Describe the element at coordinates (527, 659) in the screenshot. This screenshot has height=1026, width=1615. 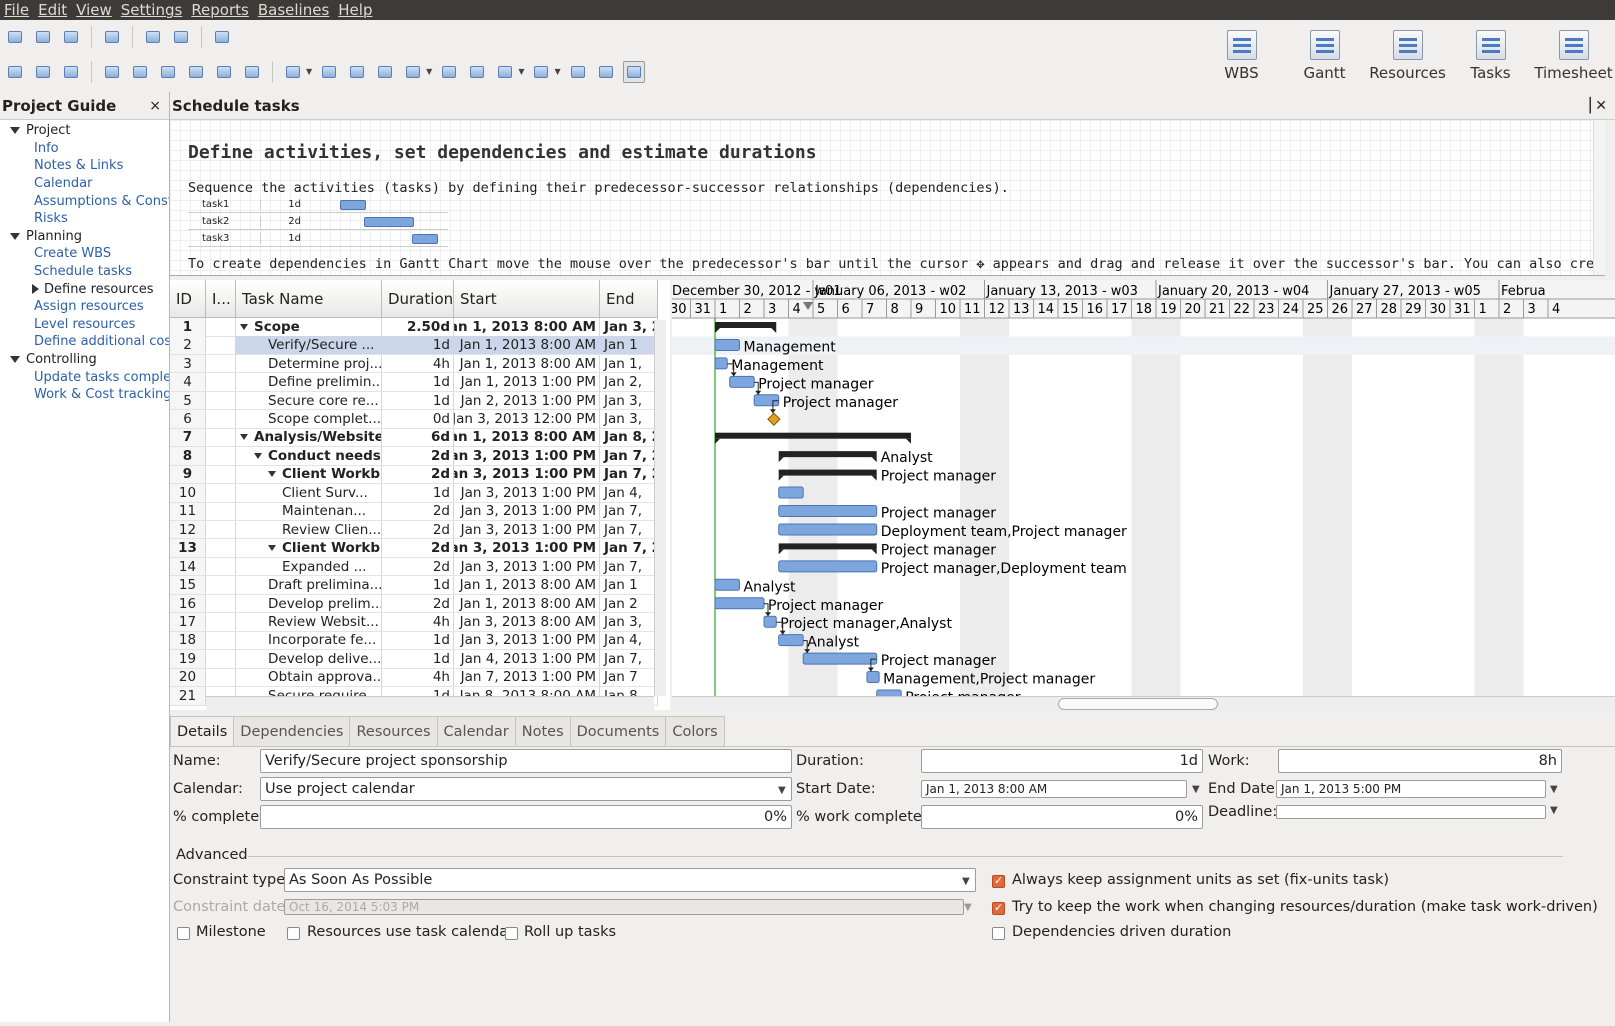
I see `row-start: Jan 4, 2013 1:00 PM` at that location.